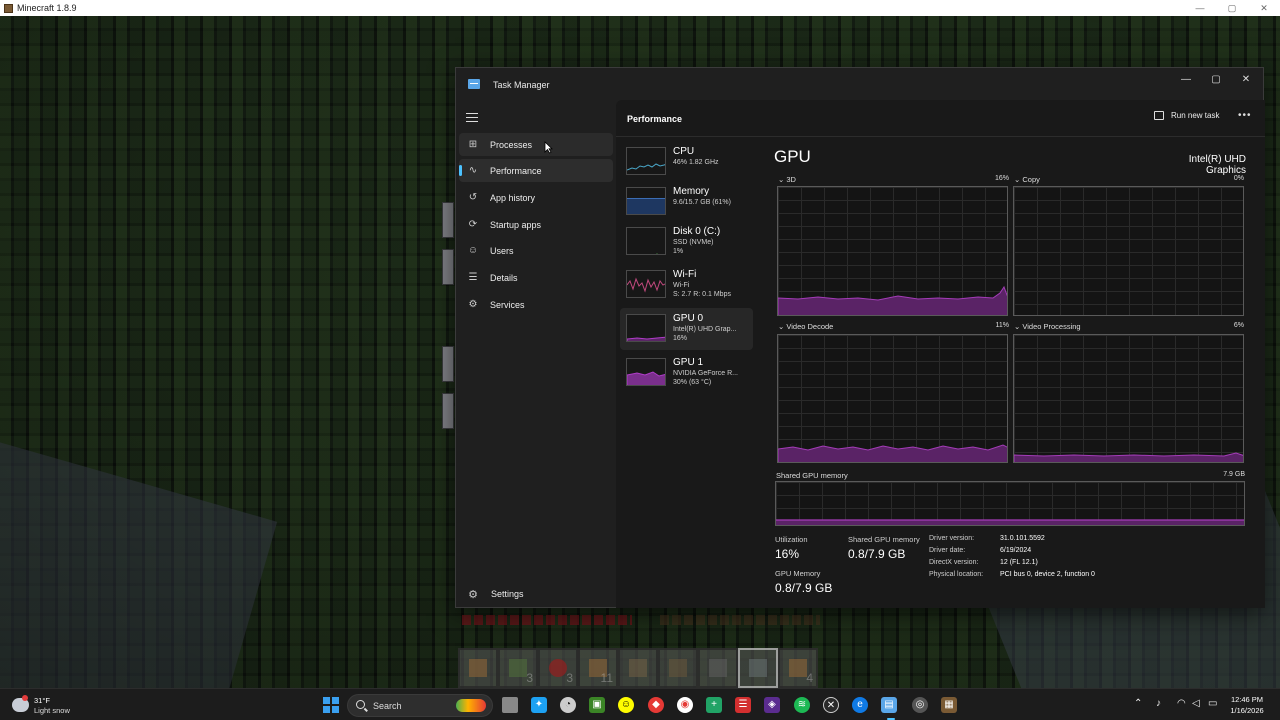  What do you see at coordinates (947, 550) in the screenshot?
I see `driver-date-label: Driver date:` at bounding box center [947, 550].